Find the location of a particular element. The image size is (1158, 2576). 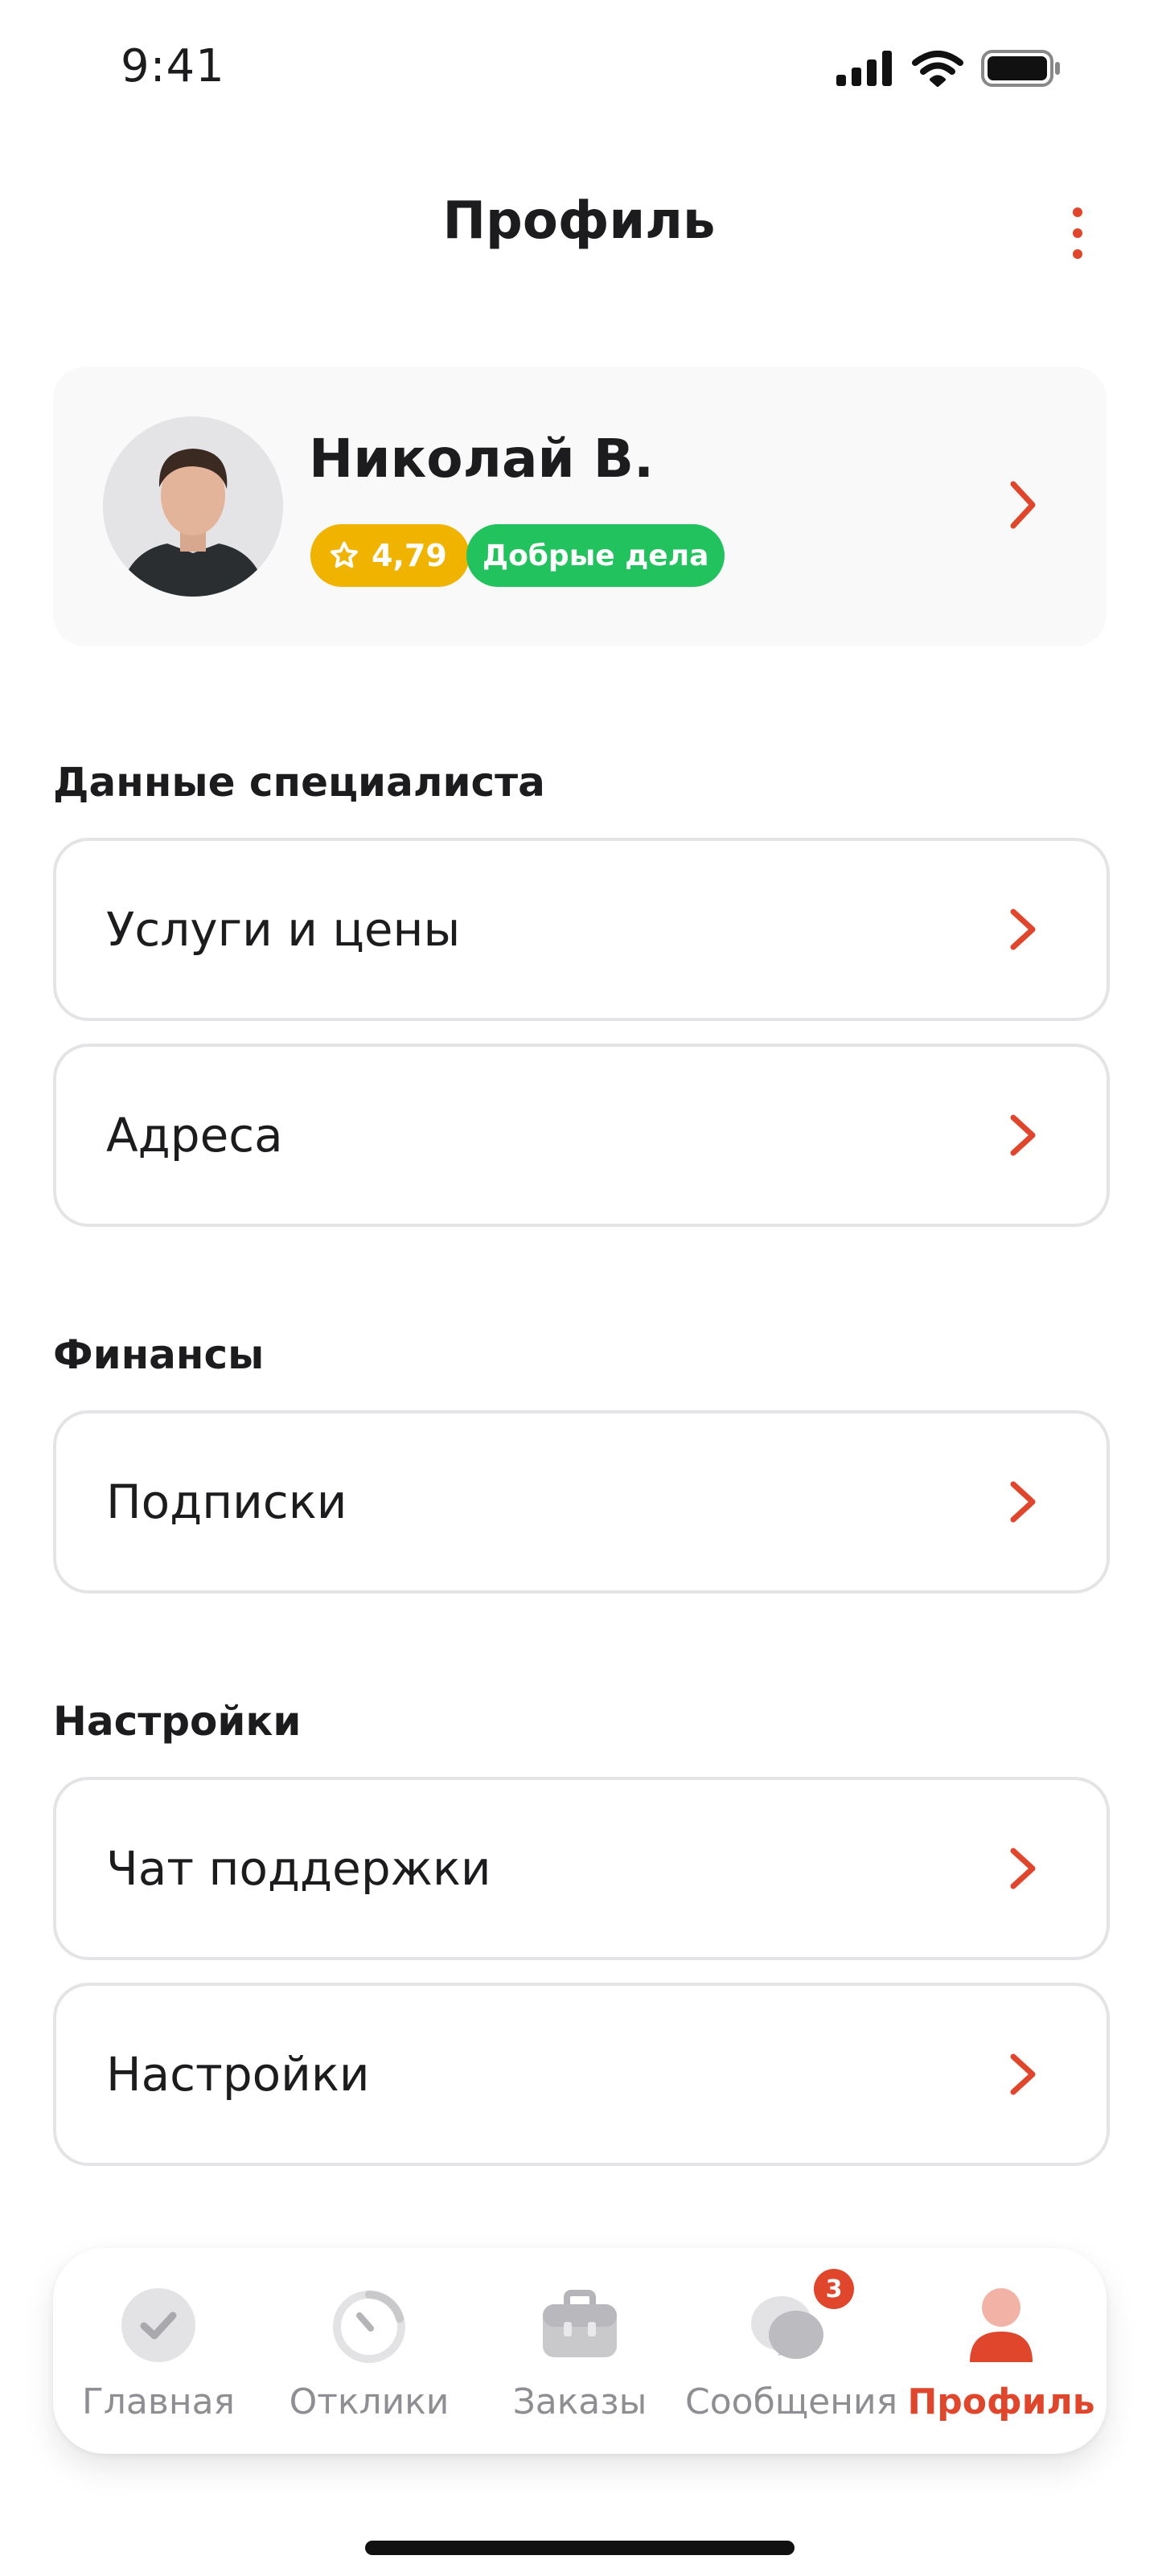

tab-responses: Отклики is located at coordinates (369, 2351).